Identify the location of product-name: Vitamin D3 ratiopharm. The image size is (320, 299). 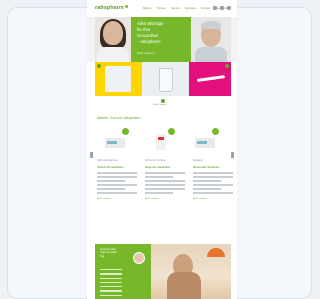
(117, 167).